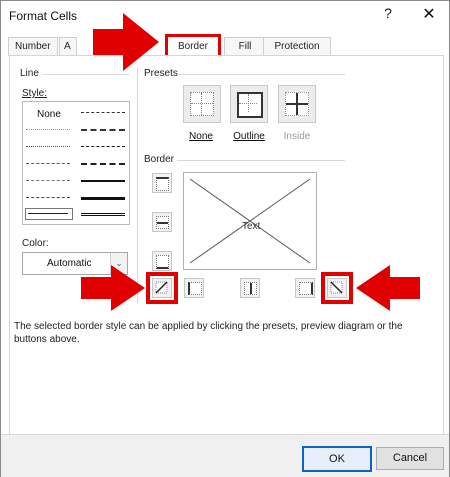 This screenshot has width=450, height=477. What do you see at coordinates (48, 180) in the screenshot?
I see `line-style-dash-dot` at bounding box center [48, 180].